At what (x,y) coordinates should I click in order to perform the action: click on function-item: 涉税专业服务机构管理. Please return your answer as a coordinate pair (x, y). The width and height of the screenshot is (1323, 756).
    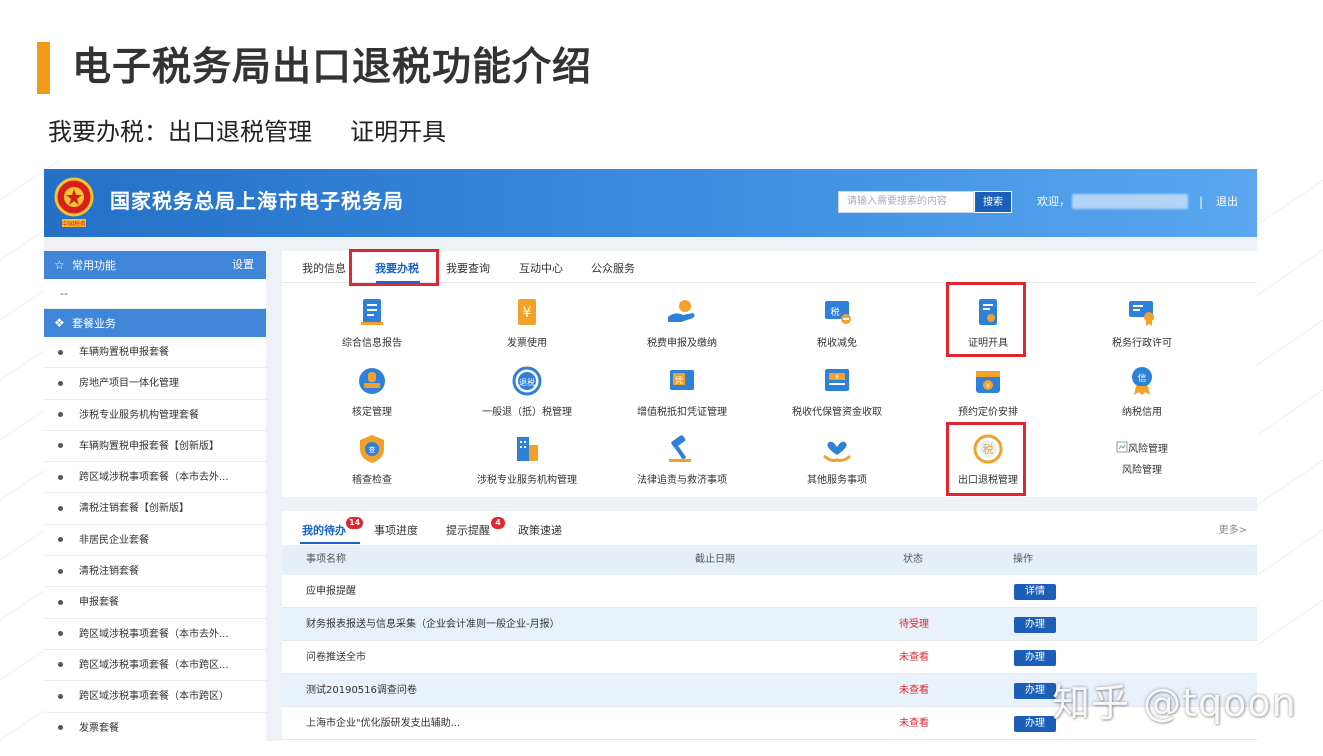
    Looking at the image, I should click on (527, 459).